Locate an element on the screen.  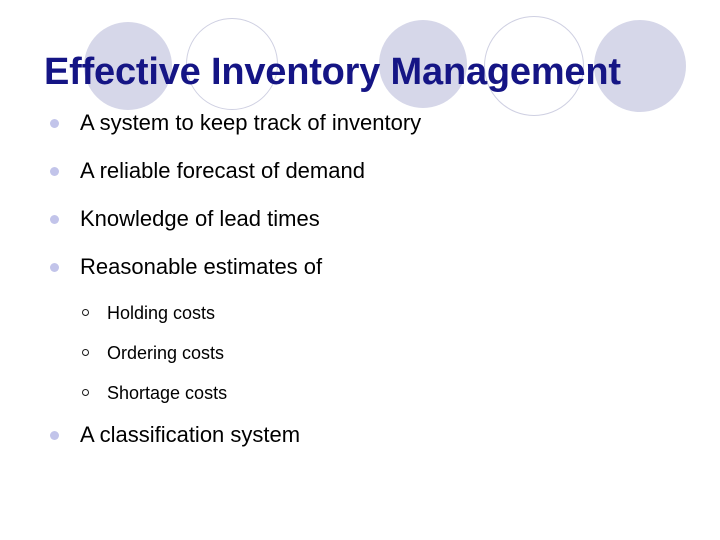
bullet-item: Shortage costs is located at coordinates (360, 400).